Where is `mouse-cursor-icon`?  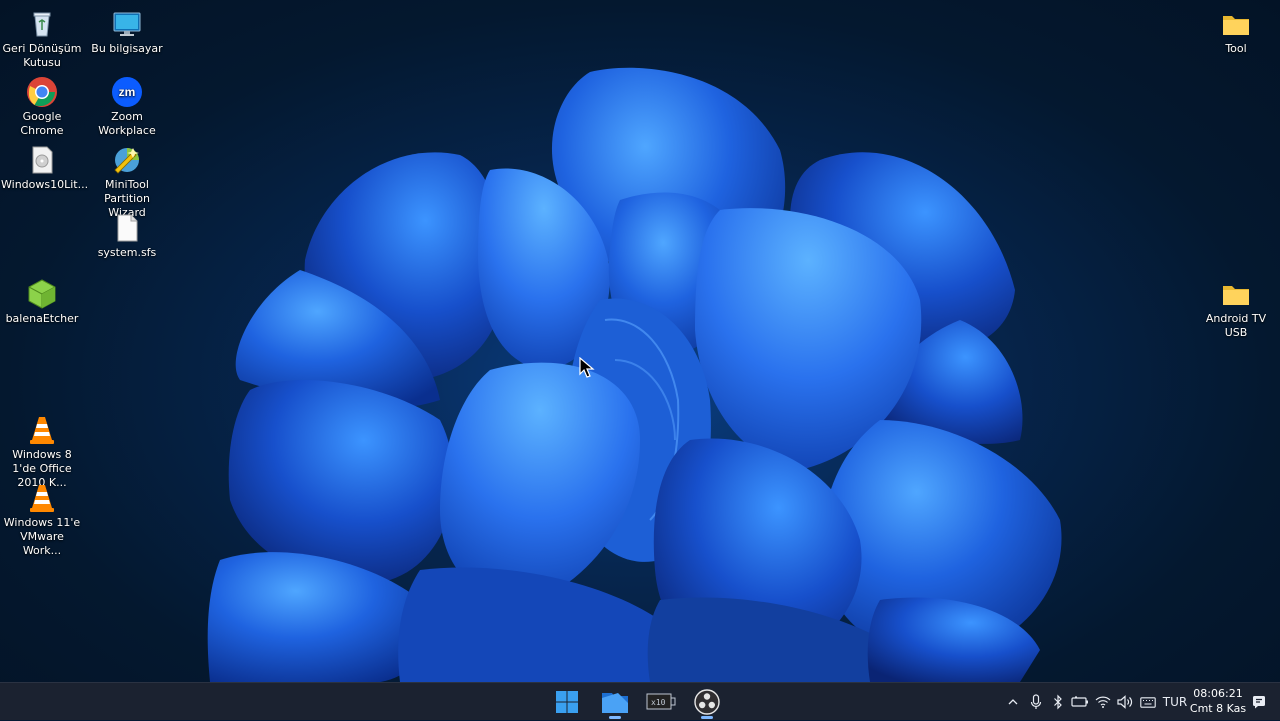 mouse-cursor-icon is located at coordinates (587, 367).